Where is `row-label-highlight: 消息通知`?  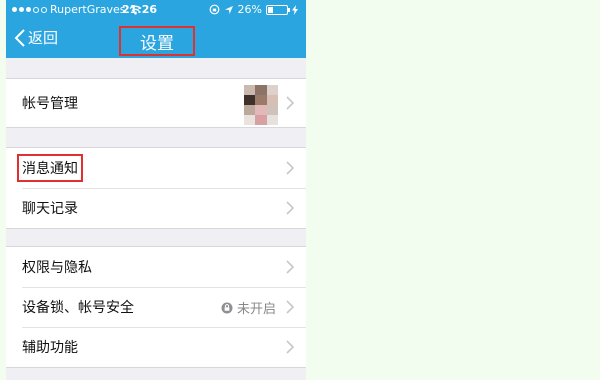
row-label-highlight: 消息通知 is located at coordinates (50, 168).